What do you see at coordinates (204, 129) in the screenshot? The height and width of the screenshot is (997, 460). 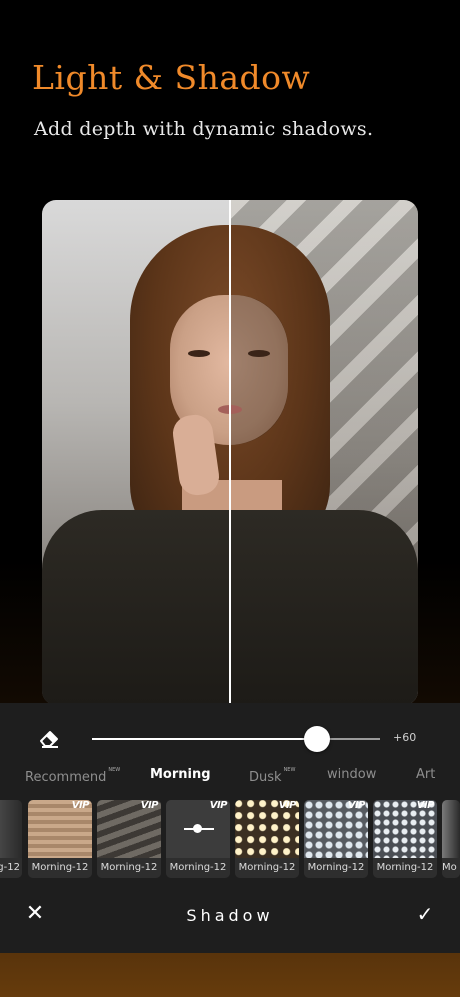 I see `subheadline: Add depth with dynamic shadows.` at bounding box center [204, 129].